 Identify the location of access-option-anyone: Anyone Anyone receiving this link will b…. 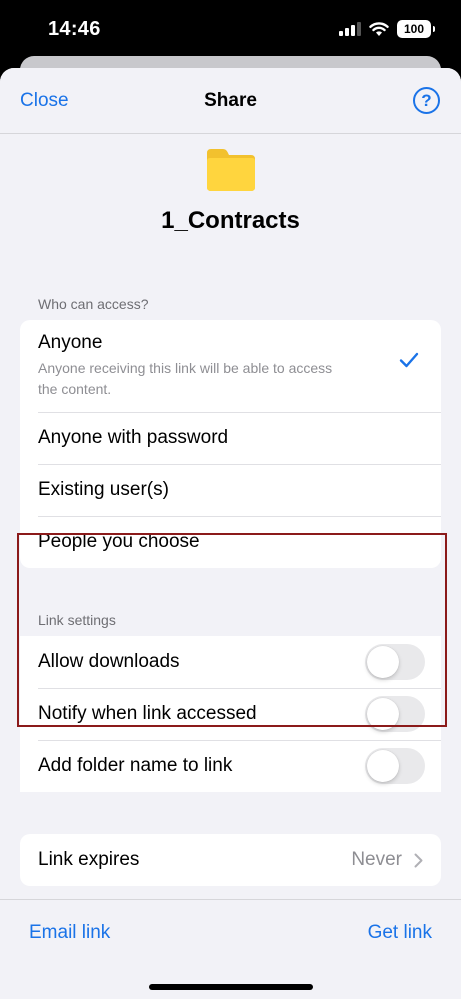
(230, 366).